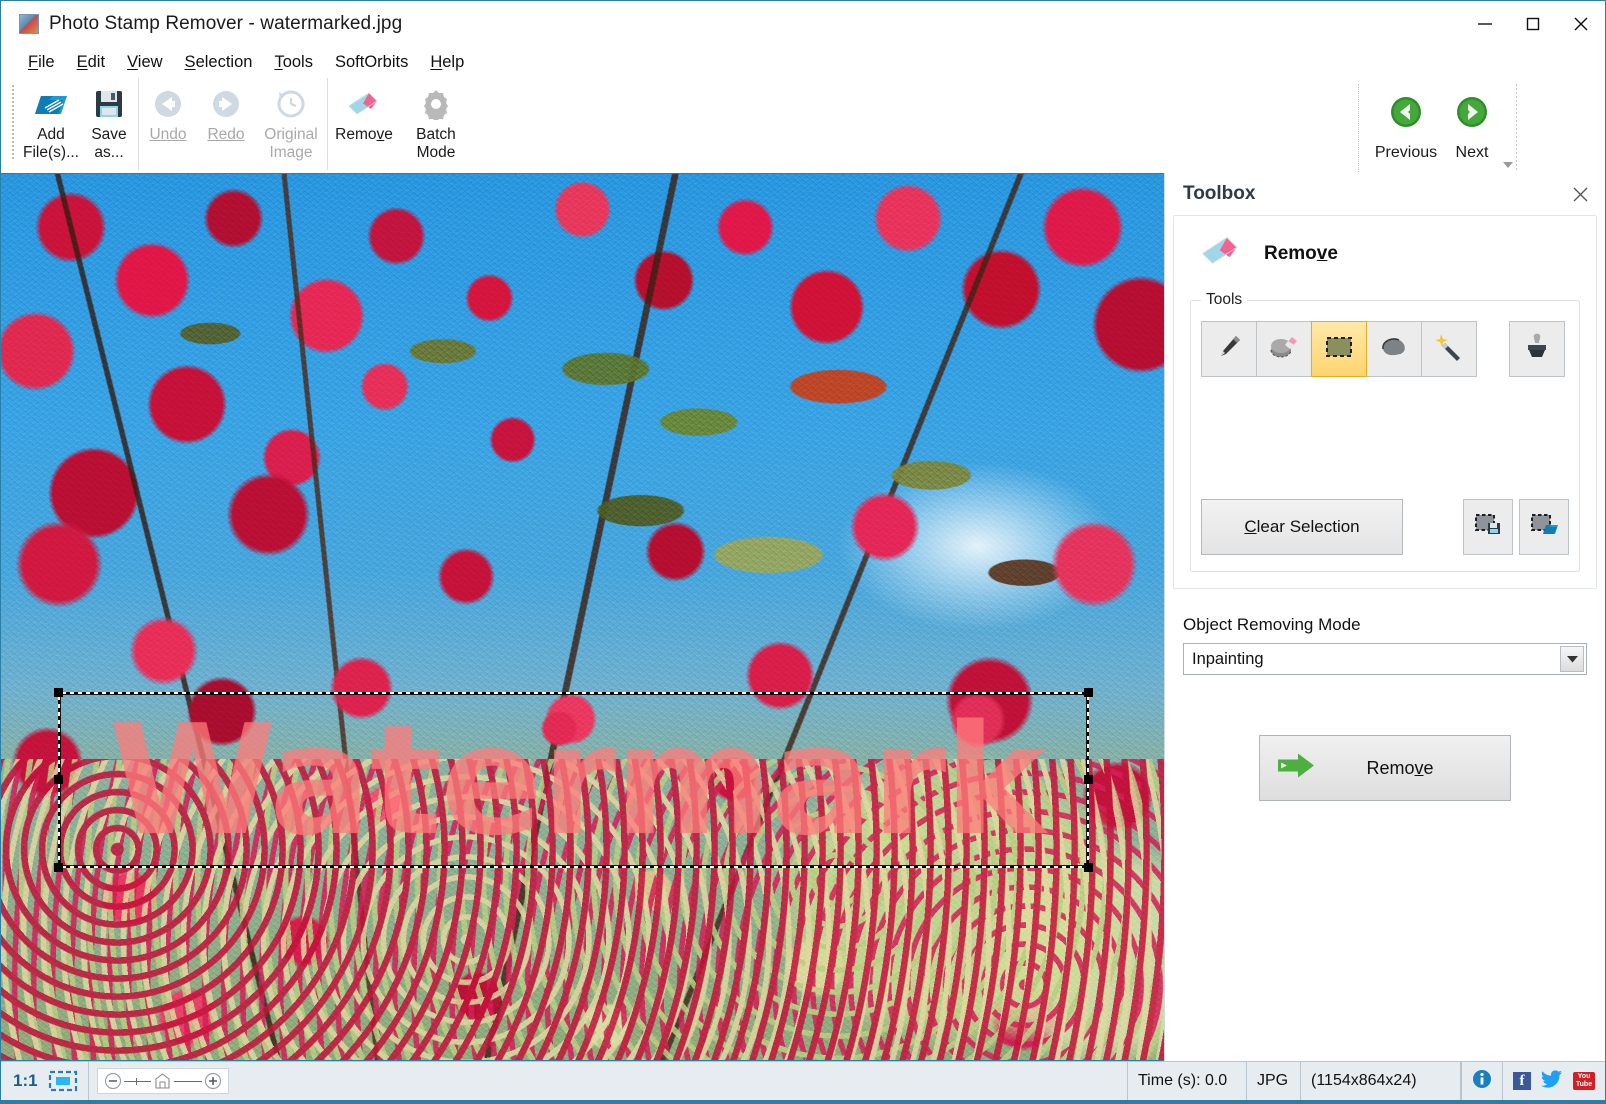 This screenshot has height=1104, width=1606. Describe the element at coordinates (1572, 659) in the screenshot. I see `chevron-down-icon` at that location.